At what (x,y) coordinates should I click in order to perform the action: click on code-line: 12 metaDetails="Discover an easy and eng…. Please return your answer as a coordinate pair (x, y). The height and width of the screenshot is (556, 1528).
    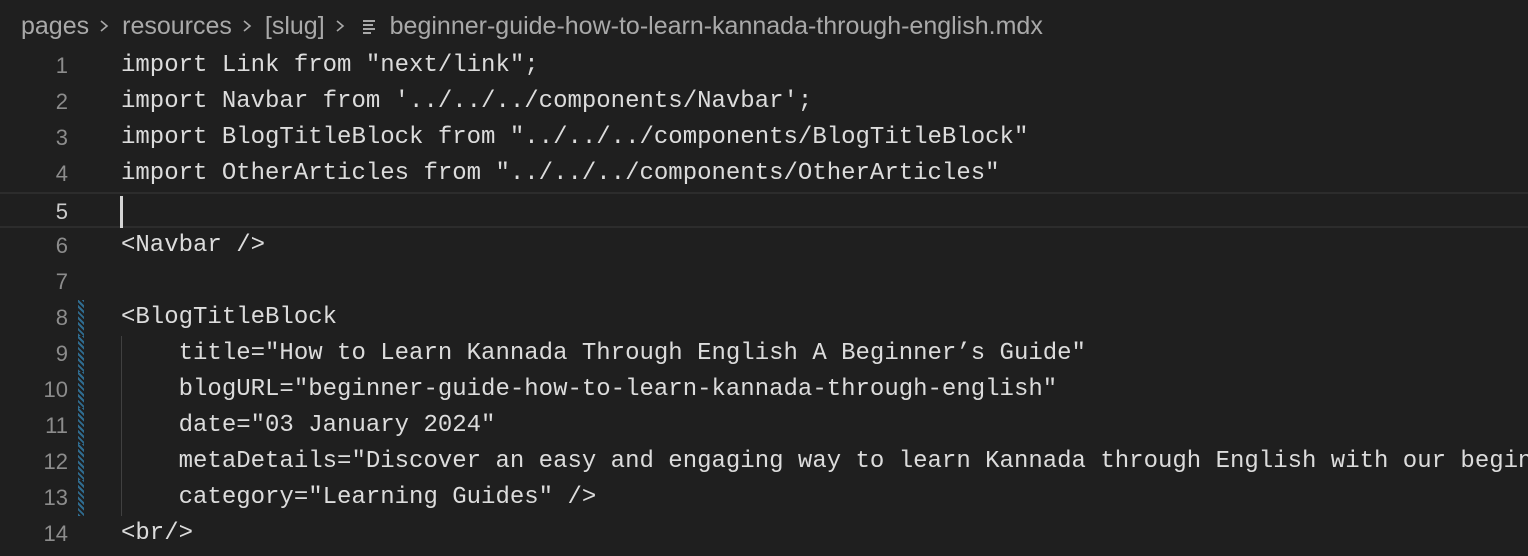
    Looking at the image, I should click on (764, 462).